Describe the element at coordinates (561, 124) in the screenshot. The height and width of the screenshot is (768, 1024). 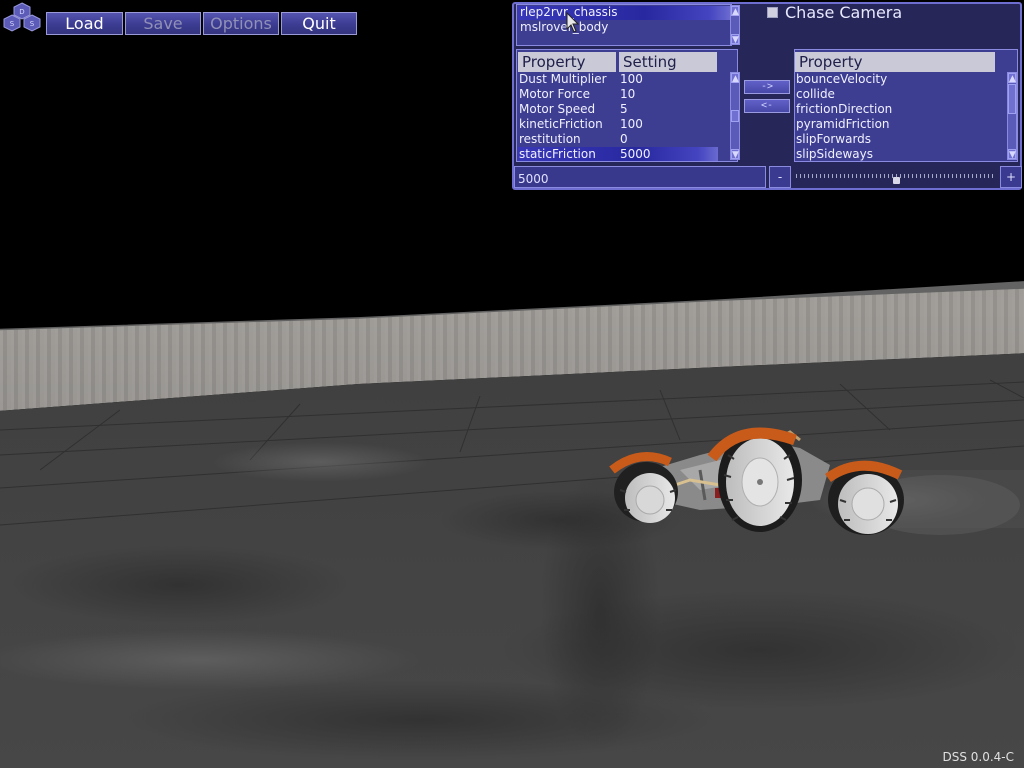
I see `settings-row-property: kineticFriction` at that location.